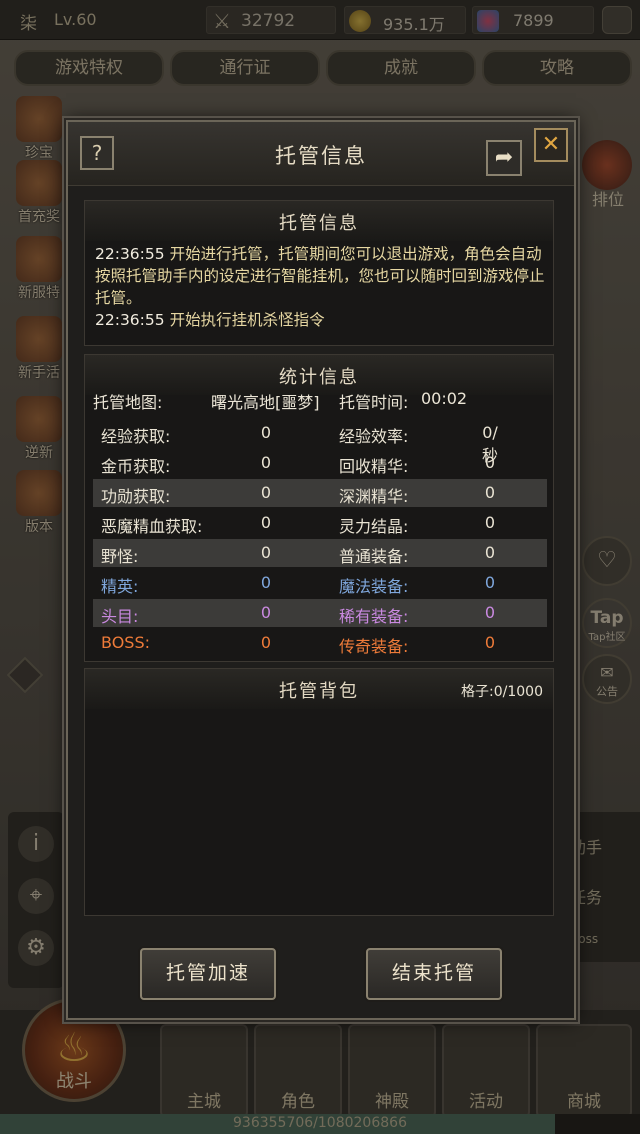 Image resolution: width=640 pixels, height=1134 pixels. I want to click on stat-label: 魔法装备:, so click(374, 586).